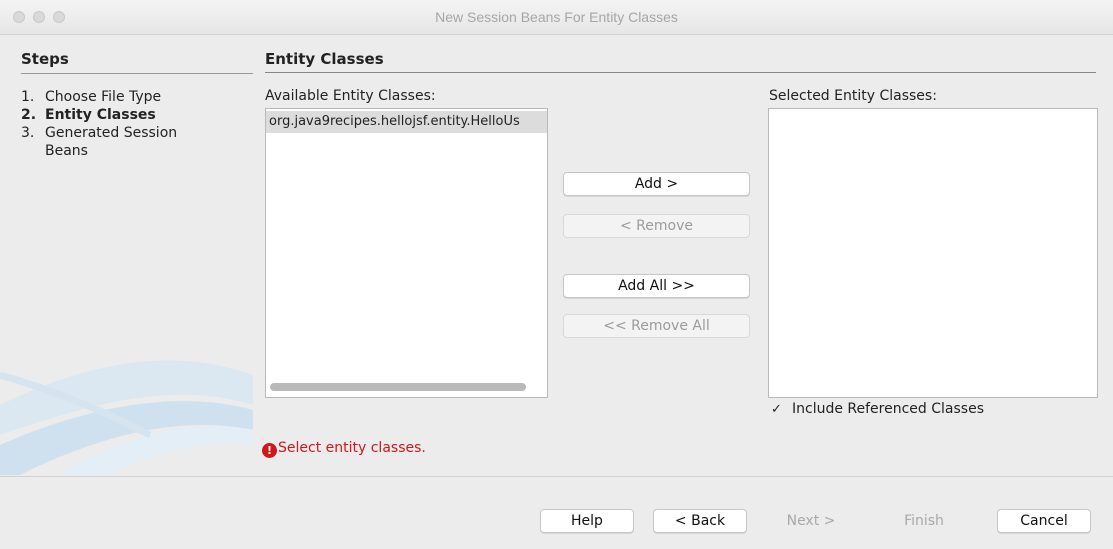  Describe the element at coordinates (324, 59) in the screenshot. I see `page-heading: Entity Classes` at that location.